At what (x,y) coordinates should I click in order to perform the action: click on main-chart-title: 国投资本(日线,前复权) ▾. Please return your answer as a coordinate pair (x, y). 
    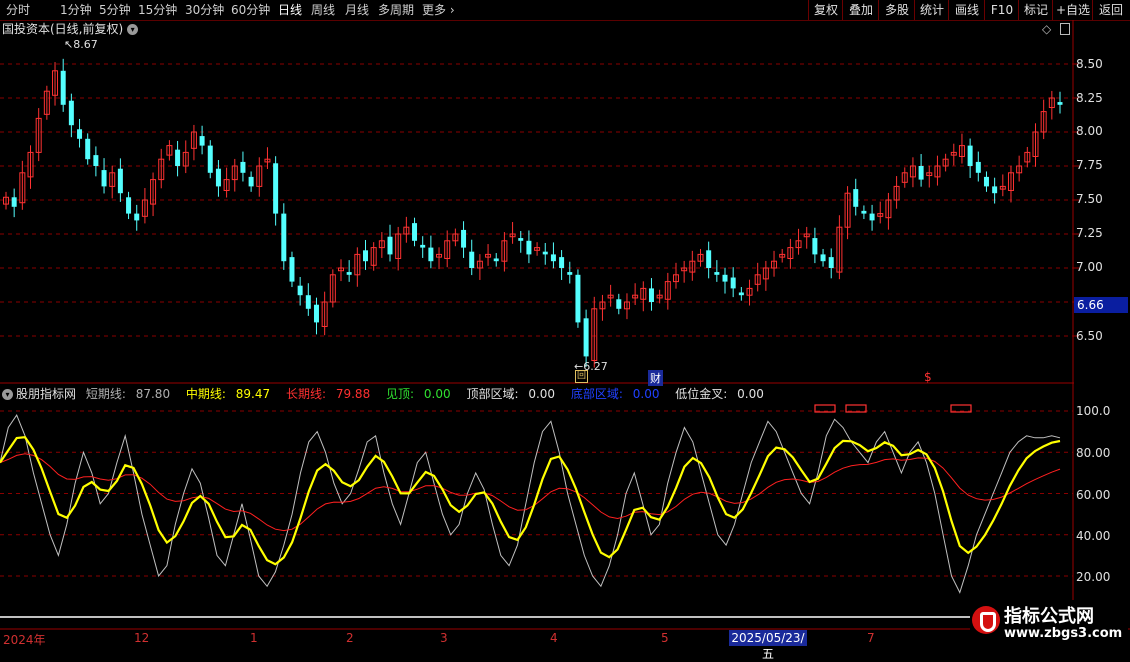
    Looking at the image, I should click on (70, 29).